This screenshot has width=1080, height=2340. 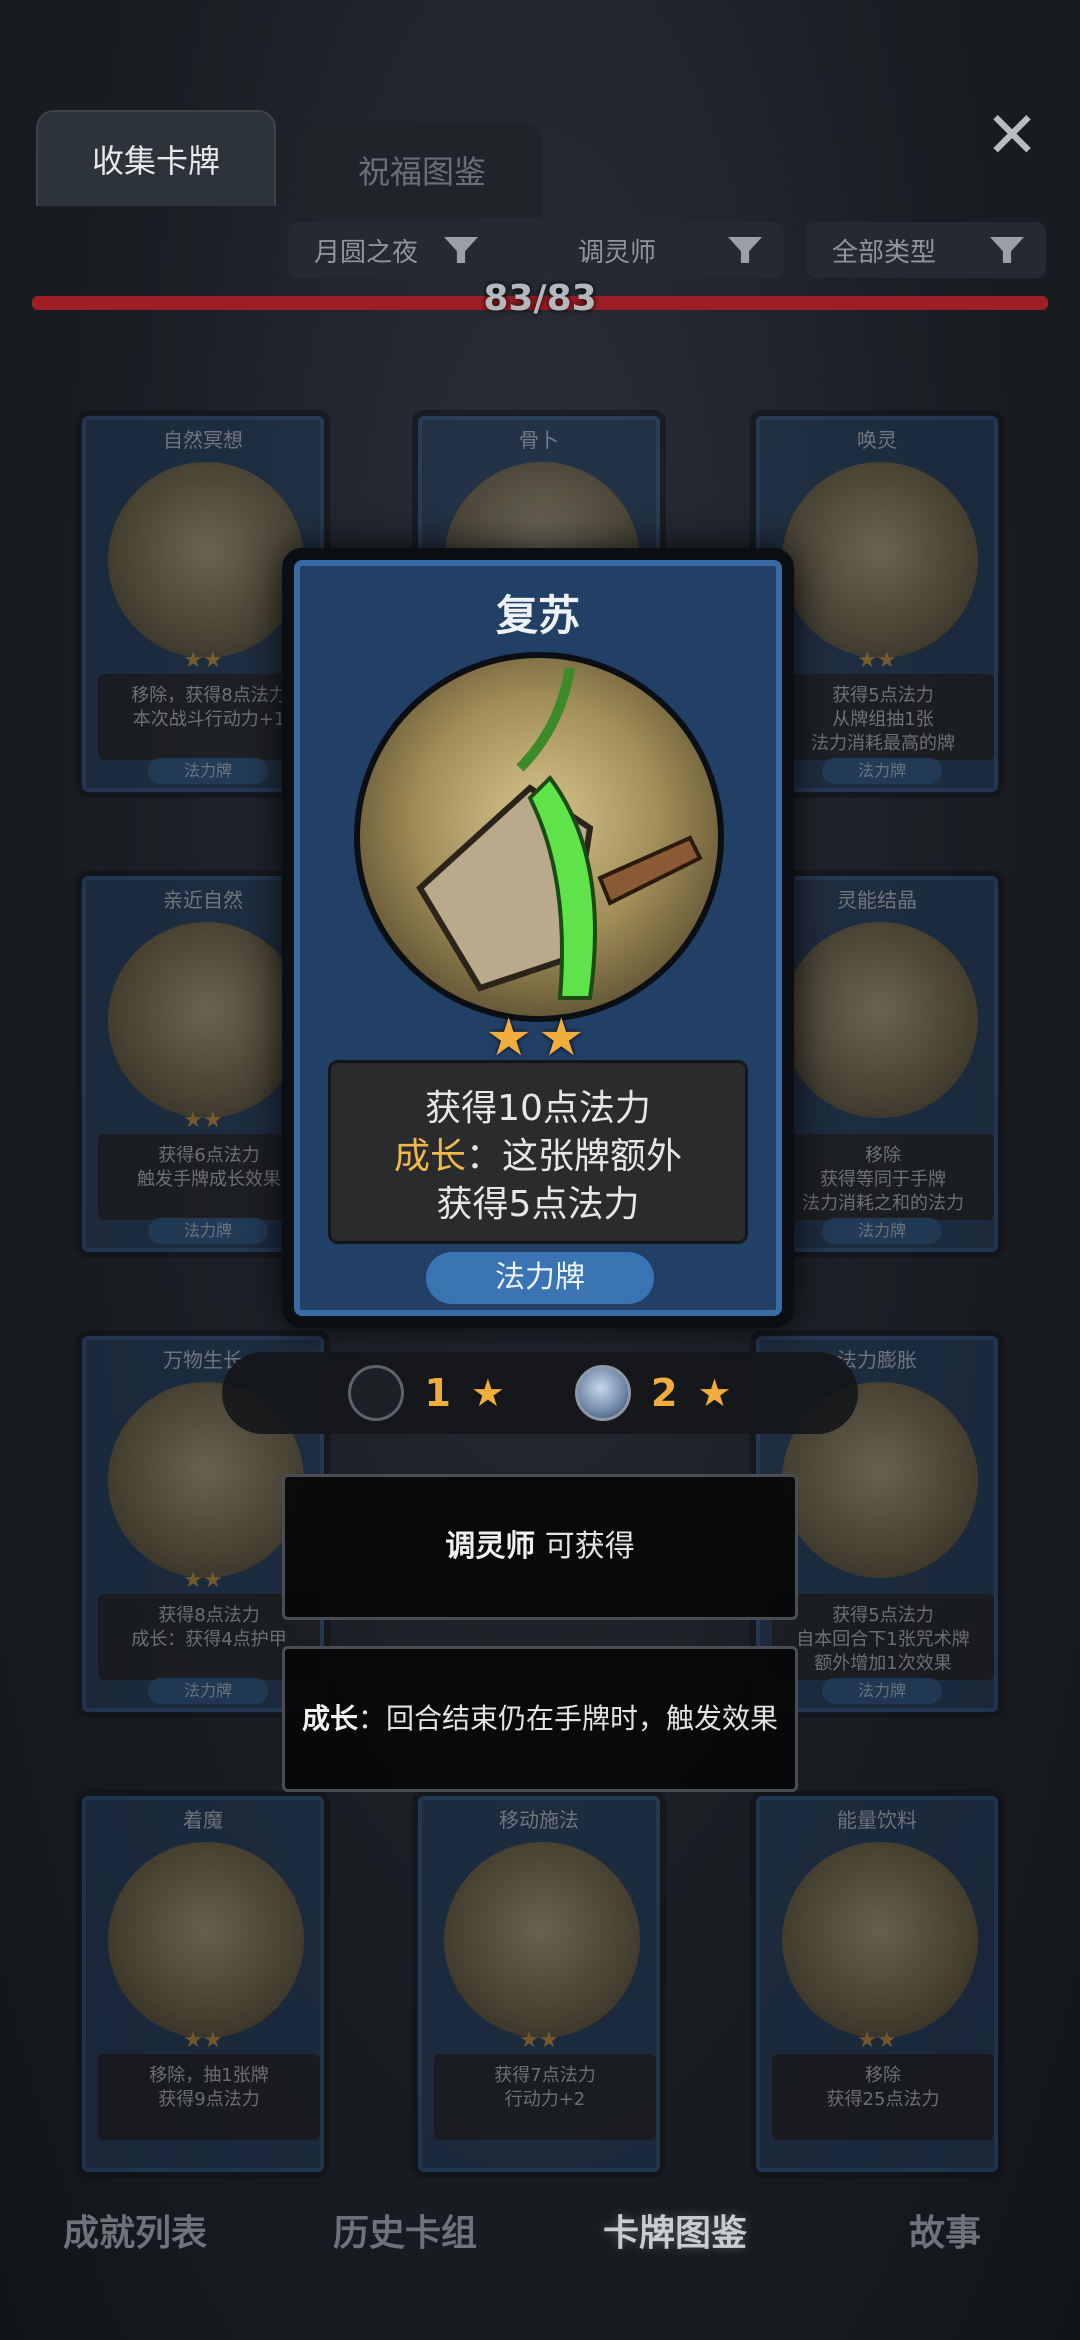 What do you see at coordinates (376, 1393) in the screenshot?
I see `level-circle-icon` at bounding box center [376, 1393].